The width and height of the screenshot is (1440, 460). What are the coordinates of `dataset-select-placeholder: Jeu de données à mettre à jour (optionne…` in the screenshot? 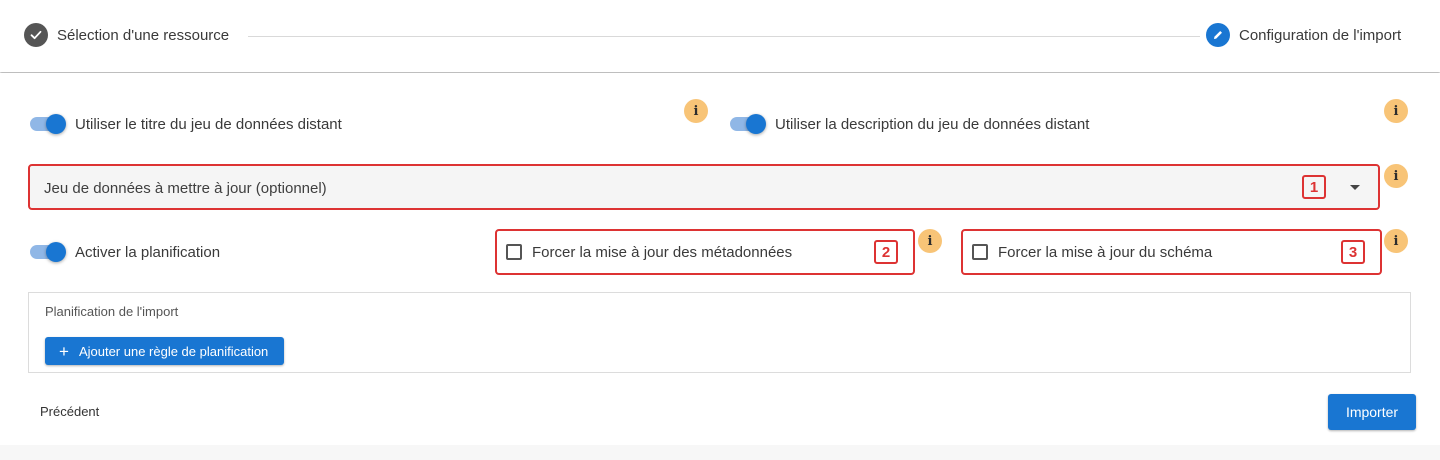 It's located at (185, 188).